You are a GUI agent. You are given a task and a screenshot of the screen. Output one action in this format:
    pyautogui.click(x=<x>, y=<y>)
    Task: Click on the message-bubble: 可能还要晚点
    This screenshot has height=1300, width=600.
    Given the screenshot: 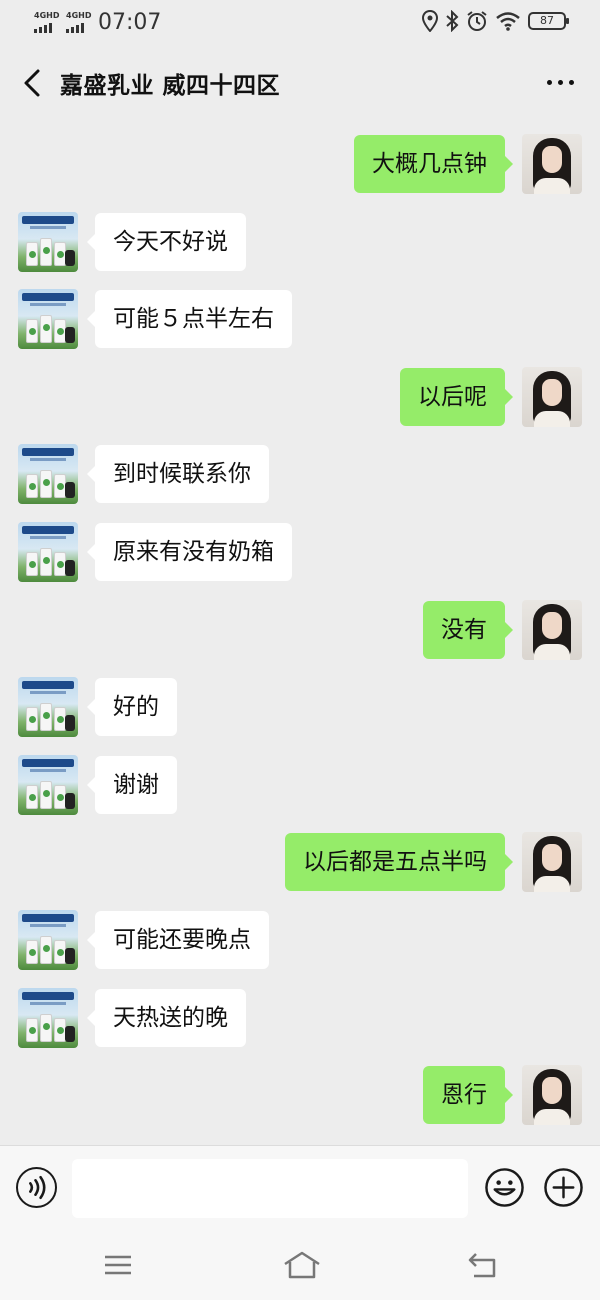 What is the action you would take?
    pyautogui.click(x=178, y=940)
    